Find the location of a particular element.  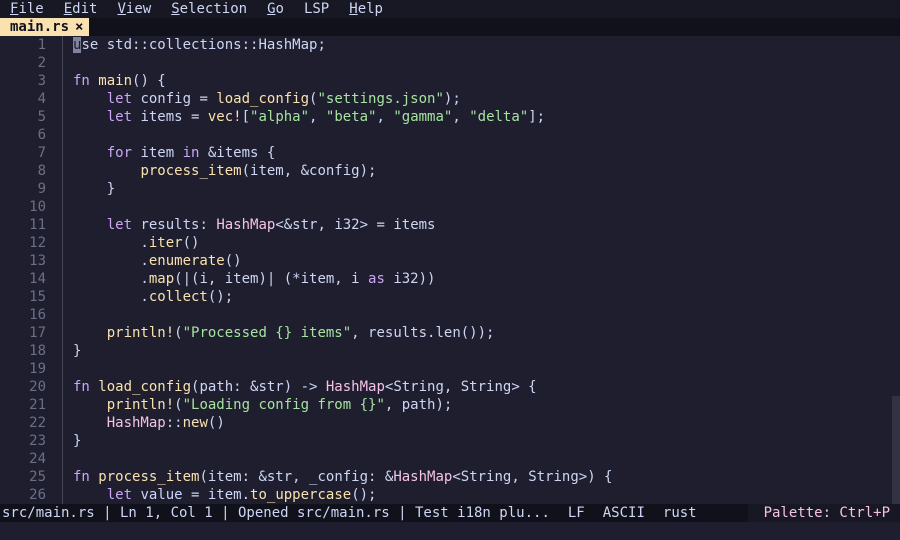

code-line: 13 .enumerate() is located at coordinates (450, 261).